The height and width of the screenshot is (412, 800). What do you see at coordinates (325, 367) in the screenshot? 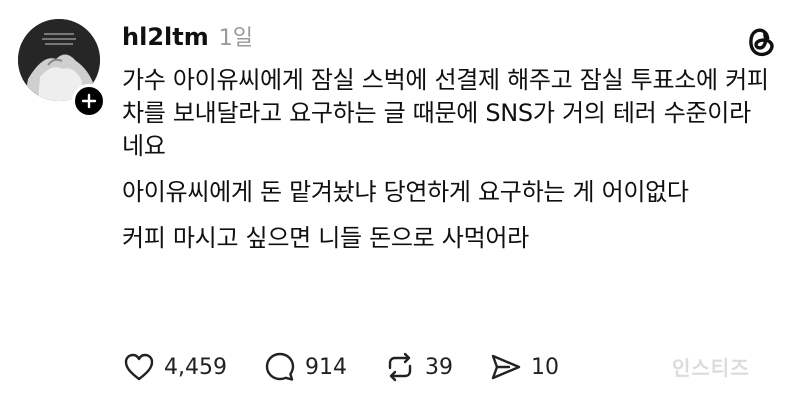
I see `reply-count: 914` at bounding box center [325, 367].